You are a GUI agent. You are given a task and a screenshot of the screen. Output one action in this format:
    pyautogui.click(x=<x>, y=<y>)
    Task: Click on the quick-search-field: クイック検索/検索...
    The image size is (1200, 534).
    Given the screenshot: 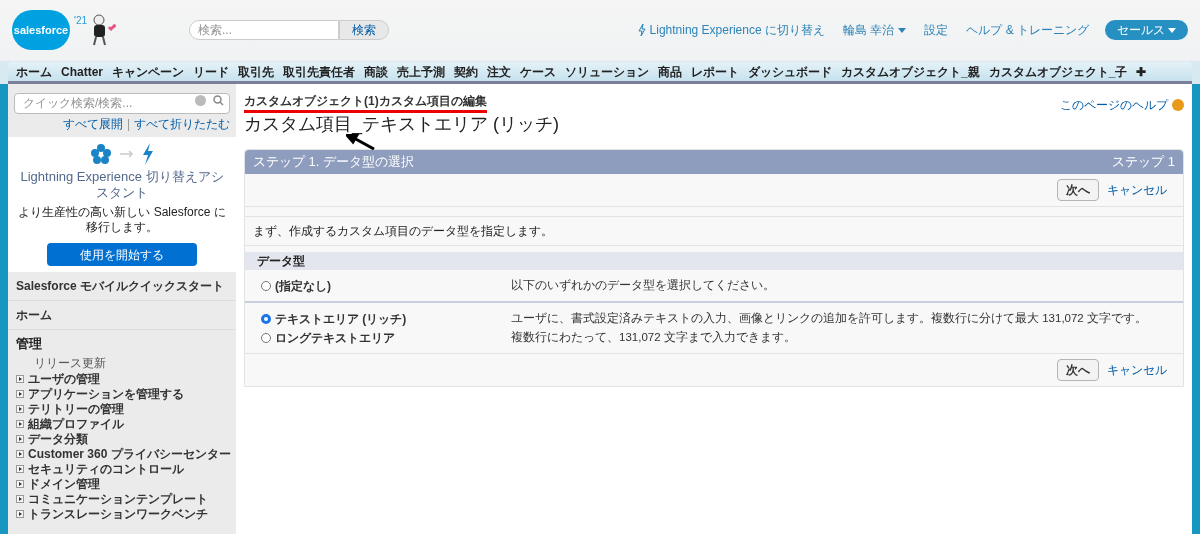 What is the action you would take?
    pyautogui.click(x=122, y=103)
    